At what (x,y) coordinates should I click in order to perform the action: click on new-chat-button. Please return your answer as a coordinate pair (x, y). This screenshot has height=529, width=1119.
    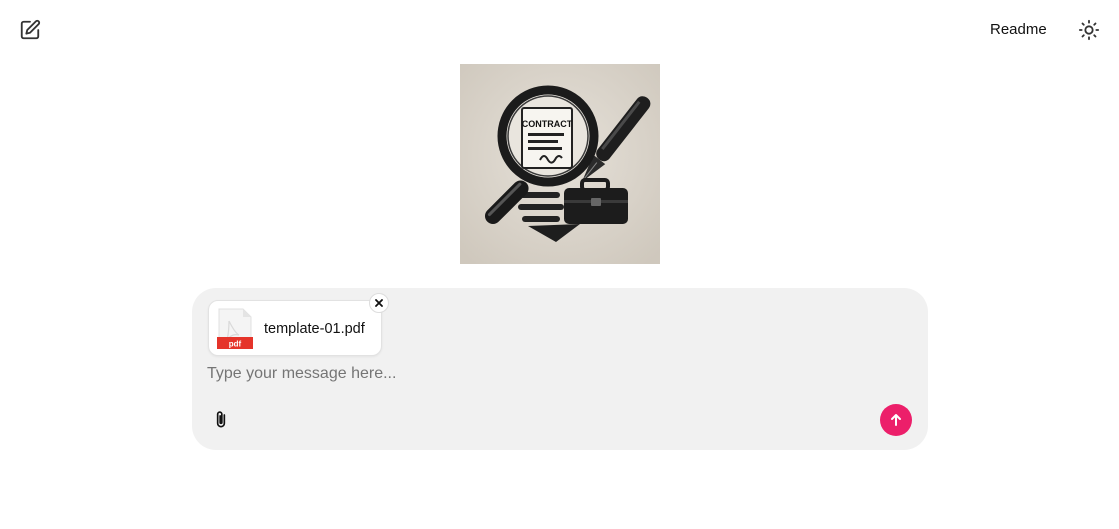
    Looking at the image, I should click on (30, 30).